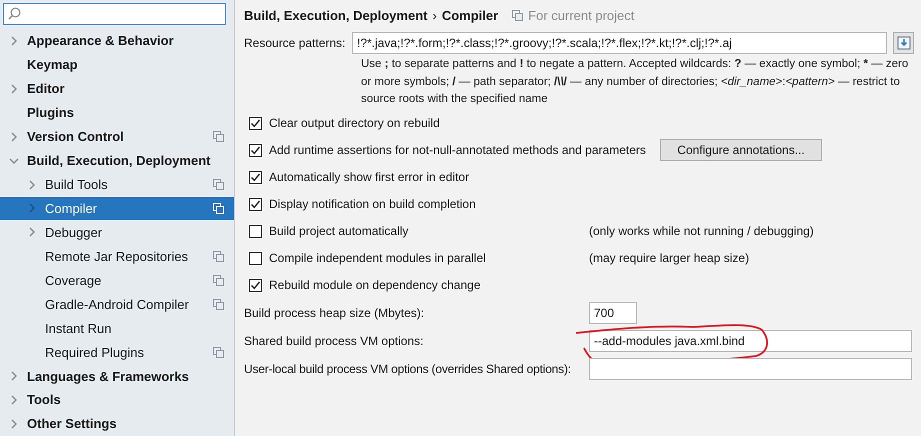 This screenshot has height=436, width=921. What do you see at coordinates (117, 280) in the screenshot?
I see `sidebar-item: Coverage` at bounding box center [117, 280].